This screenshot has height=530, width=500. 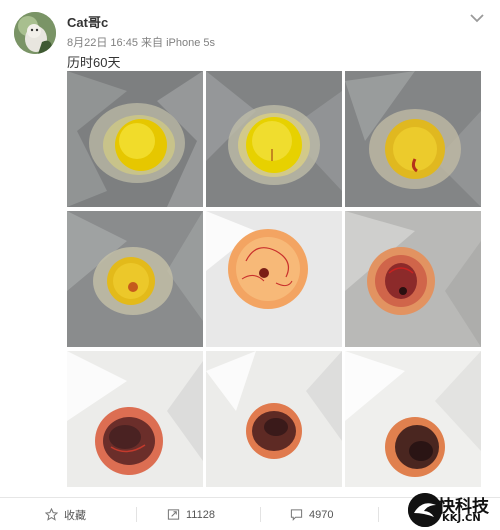 I want to click on author-name: Cat哥c, so click(x=87, y=21).